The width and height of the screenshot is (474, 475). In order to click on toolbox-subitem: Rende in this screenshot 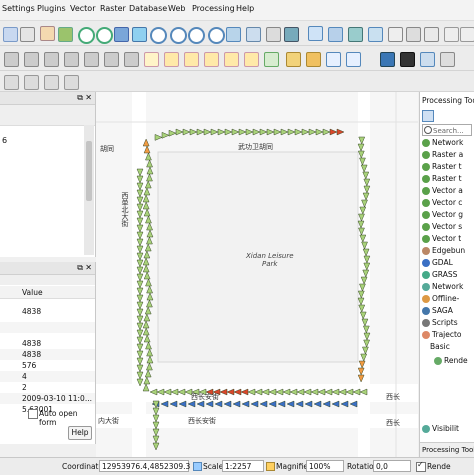, I will do `click(451, 362)`.